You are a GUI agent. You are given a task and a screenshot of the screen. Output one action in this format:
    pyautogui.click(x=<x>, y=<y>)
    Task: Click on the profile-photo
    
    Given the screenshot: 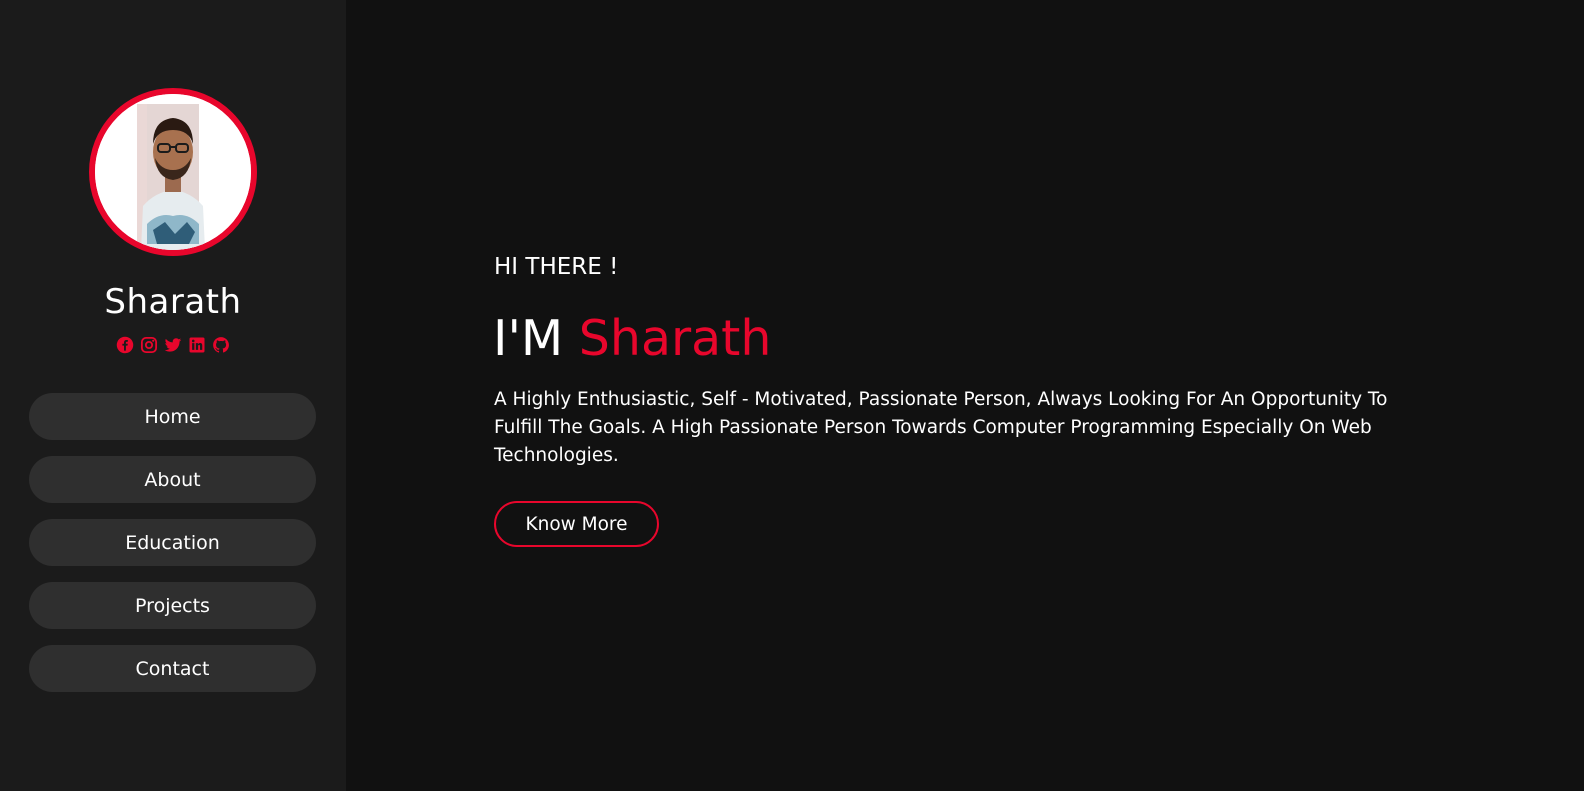 What is the action you would take?
    pyautogui.click(x=173, y=172)
    